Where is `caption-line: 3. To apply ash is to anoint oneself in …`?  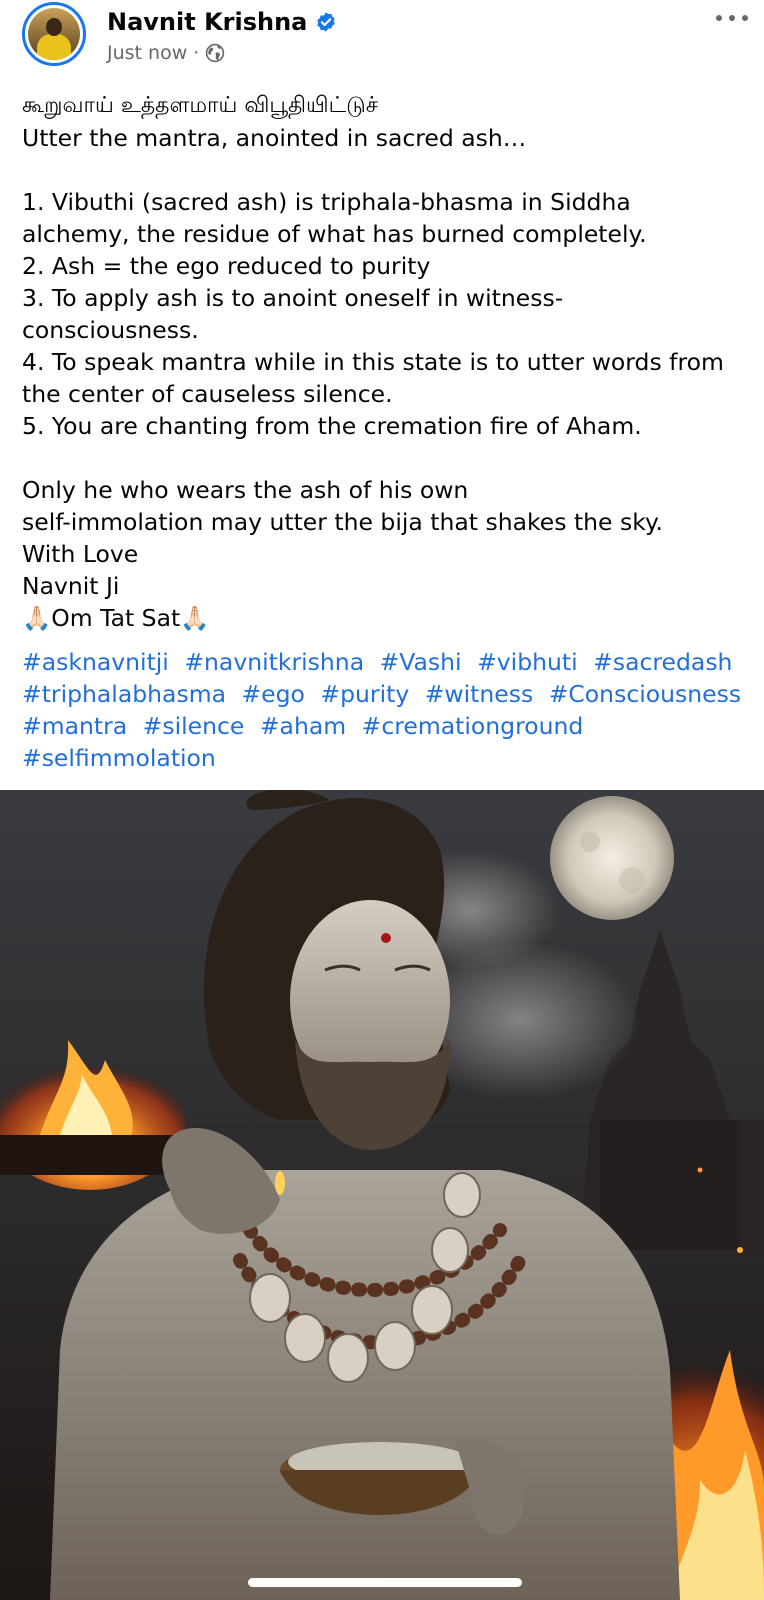 caption-line: 3. To apply ash is to anoint oneself in … is located at coordinates (293, 298).